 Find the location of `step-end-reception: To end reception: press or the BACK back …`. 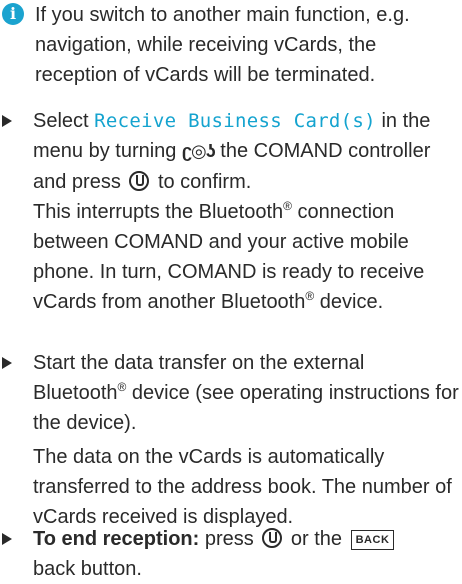

step-end-reception: To end reception: press or the BACK back … is located at coordinates (230, 554).